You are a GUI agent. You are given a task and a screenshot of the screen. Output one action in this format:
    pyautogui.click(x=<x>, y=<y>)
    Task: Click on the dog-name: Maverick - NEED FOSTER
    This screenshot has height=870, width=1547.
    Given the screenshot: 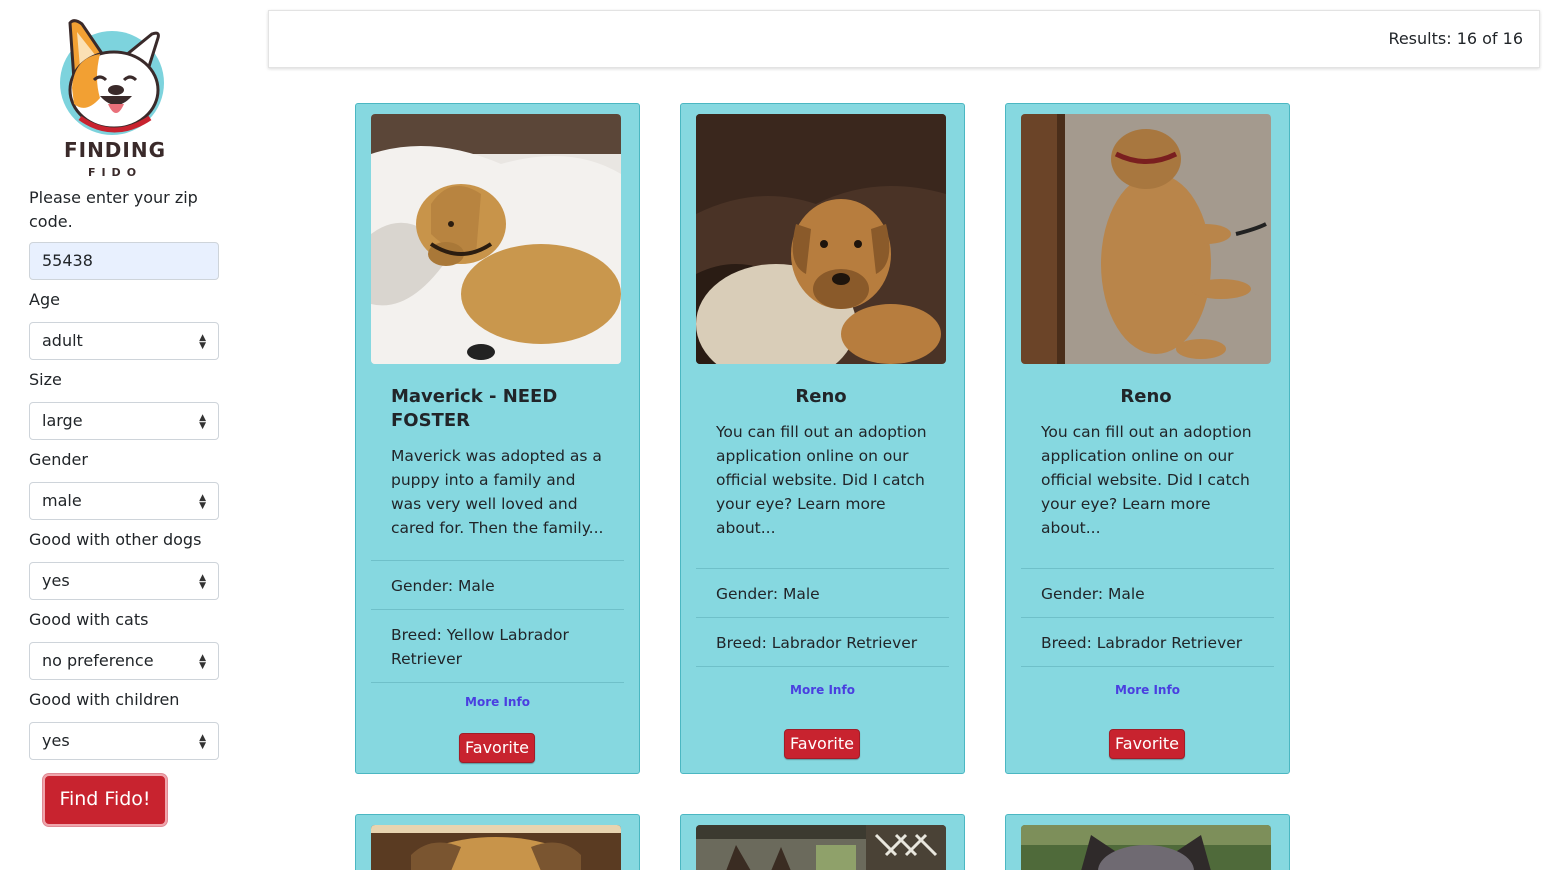 What is the action you would take?
    pyautogui.click(x=474, y=408)
    